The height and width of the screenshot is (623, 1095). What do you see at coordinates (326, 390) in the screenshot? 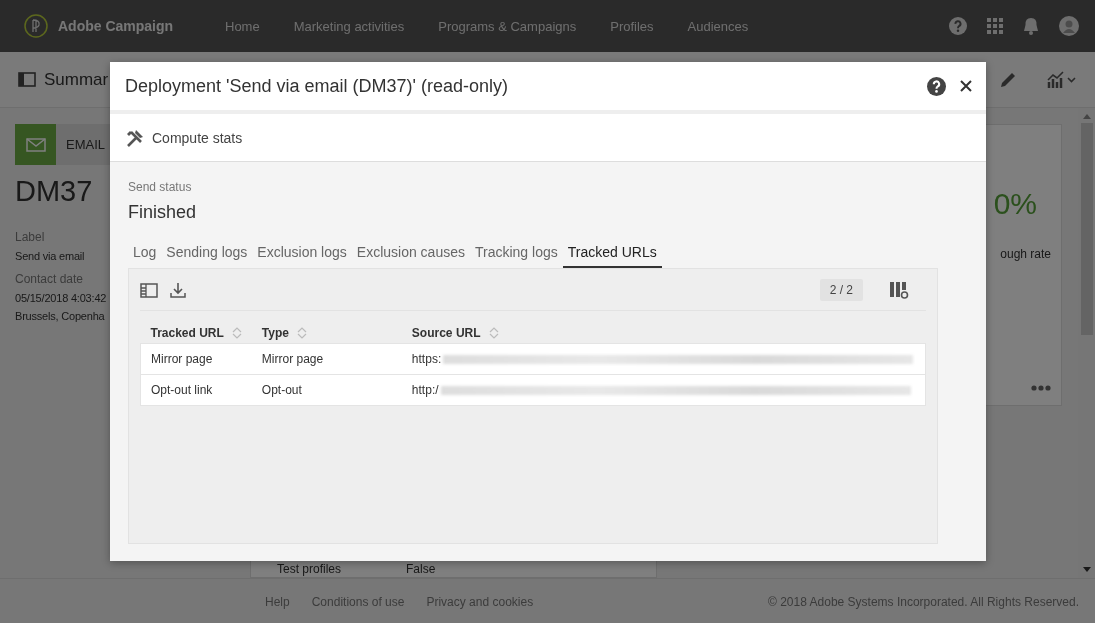
I see `table-cell: Opt-out` at bounding box center [326, 390].